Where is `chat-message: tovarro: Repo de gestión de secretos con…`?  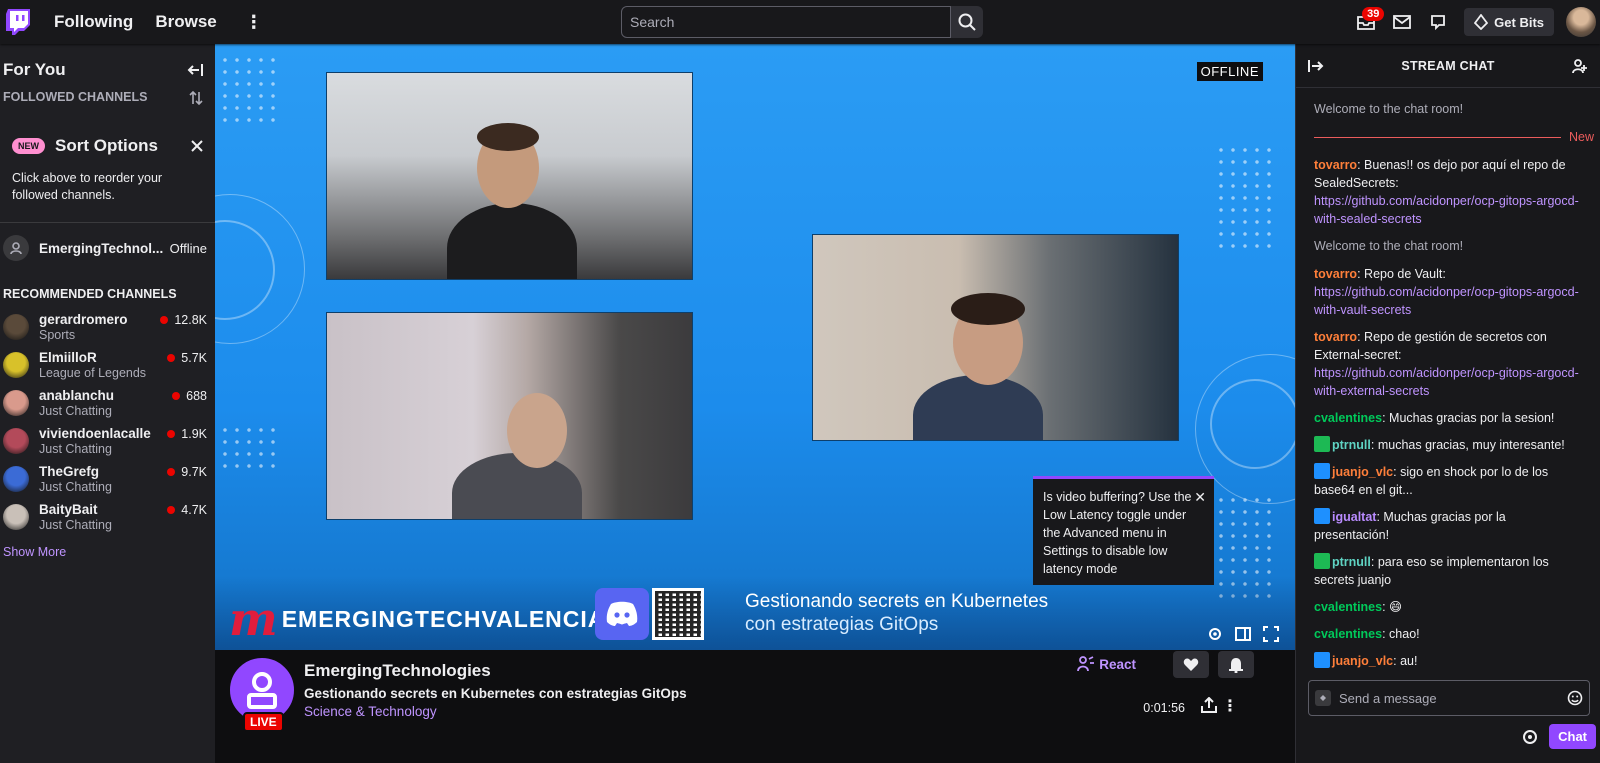
chat-message: tovarro: Repo de gestión de secretos con… is located at coordinates (1448, 364).